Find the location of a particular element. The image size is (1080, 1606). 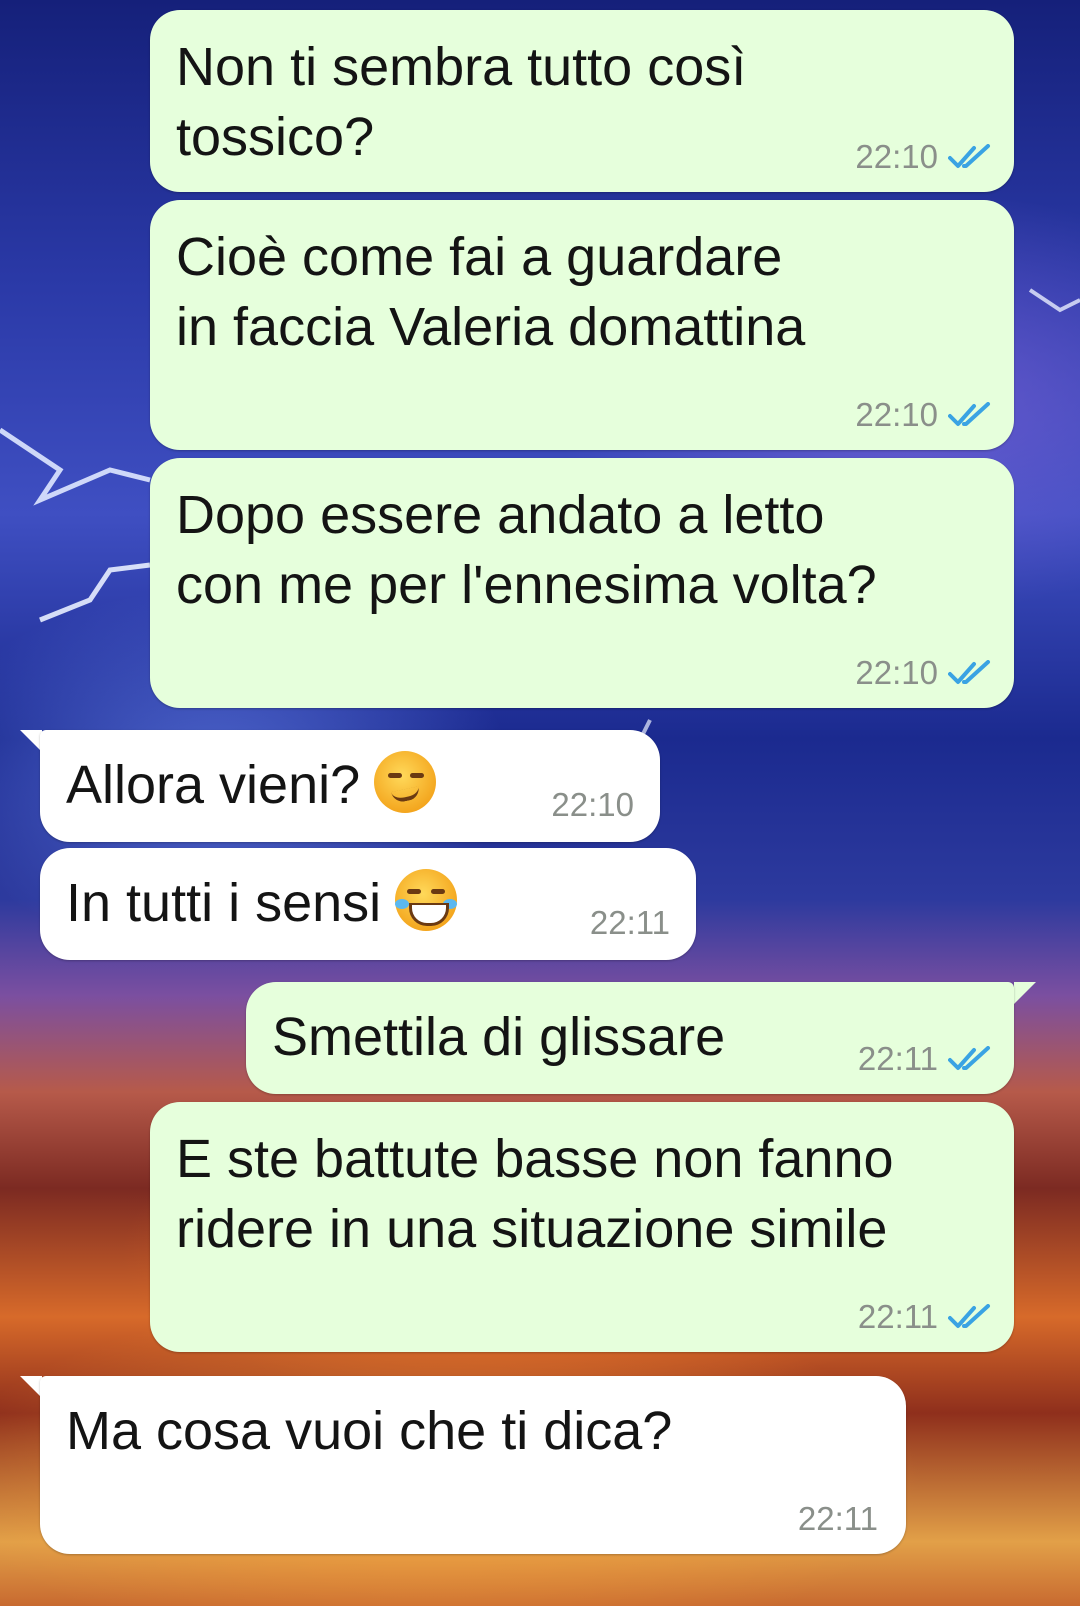

message-text: Ma cosa vuoi che ti dica? is located at coordinates (369, 1431).